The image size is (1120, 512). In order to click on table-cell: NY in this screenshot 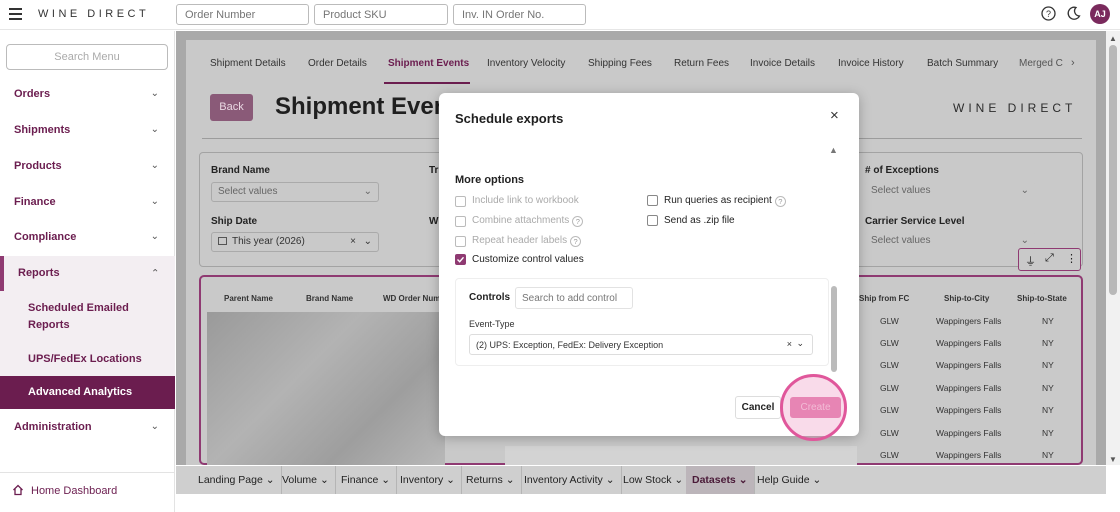, I will do `click(1048, 365)`.